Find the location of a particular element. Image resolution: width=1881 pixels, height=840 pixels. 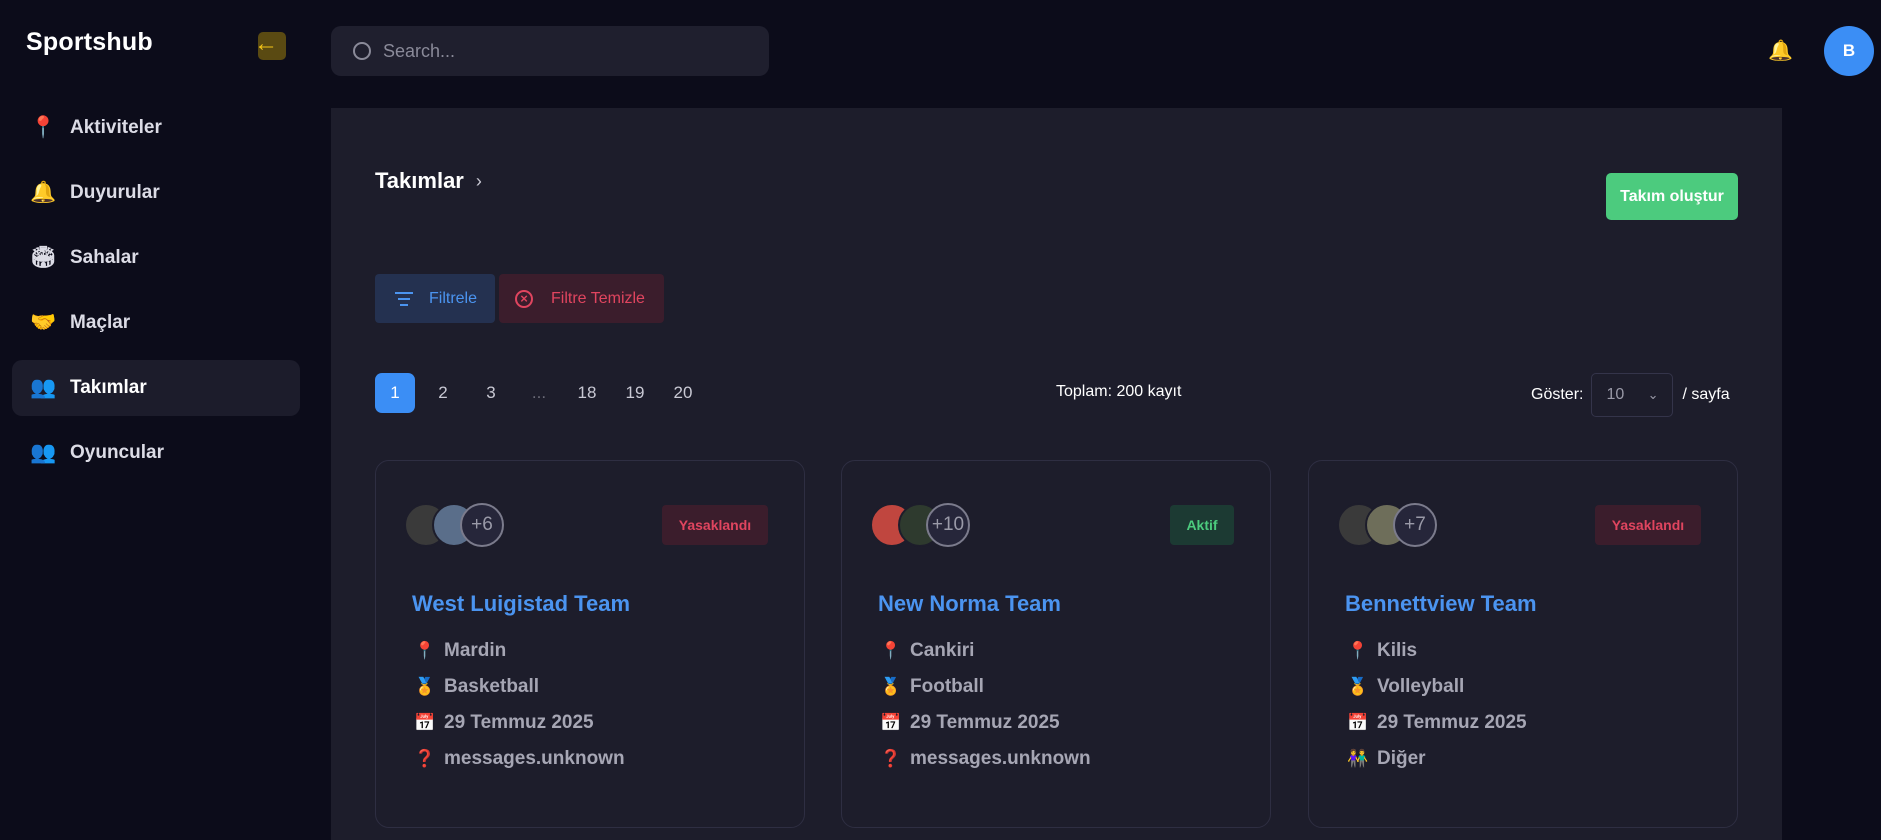

sidebar-item-label: Oyuncular is located at coordinates (117, 452).